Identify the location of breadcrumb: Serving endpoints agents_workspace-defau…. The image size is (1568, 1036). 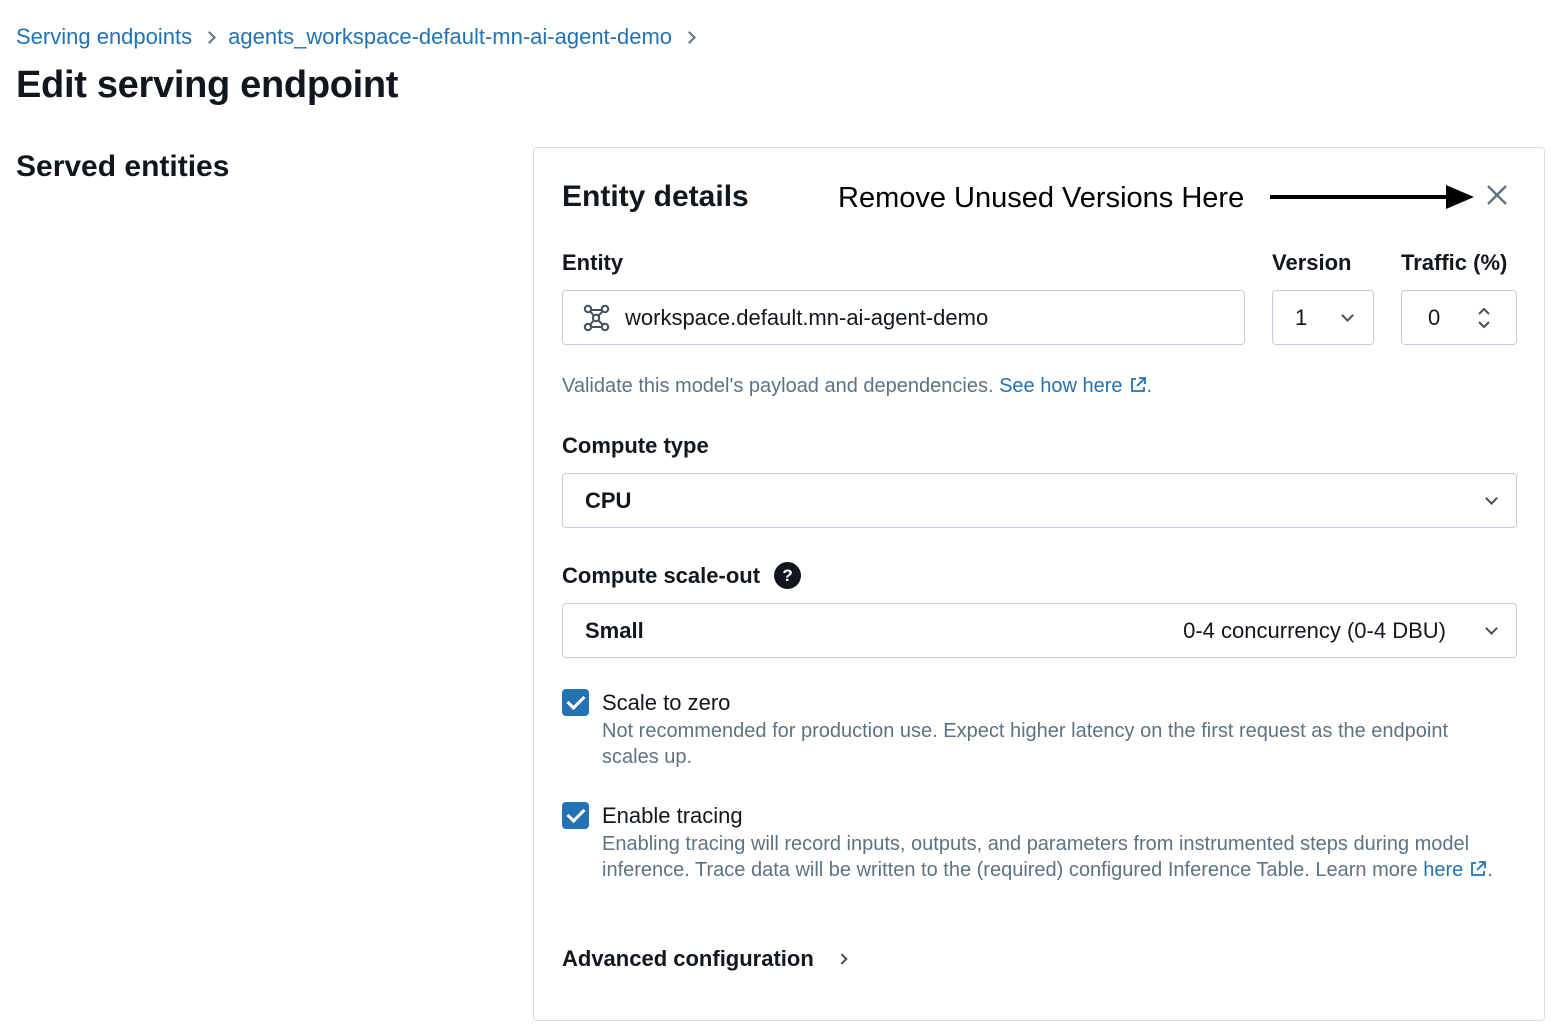
(362, 37).